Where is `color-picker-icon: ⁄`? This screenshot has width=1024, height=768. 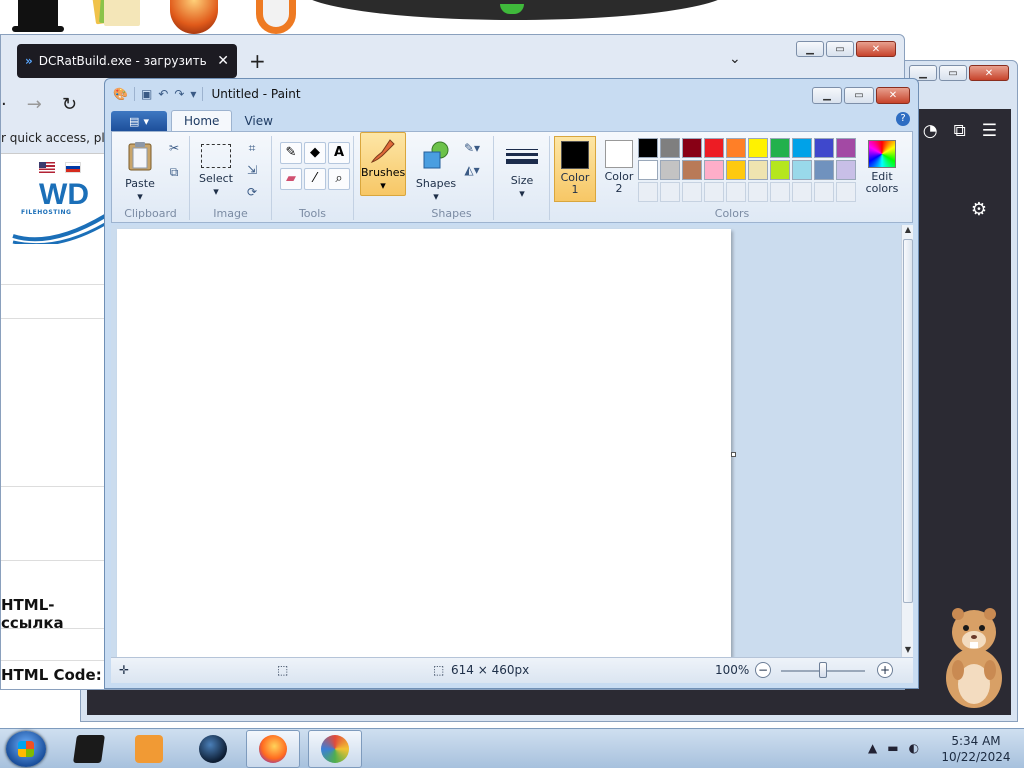
color-picker-icon: ⁄ is located at coordinates (315, 179).